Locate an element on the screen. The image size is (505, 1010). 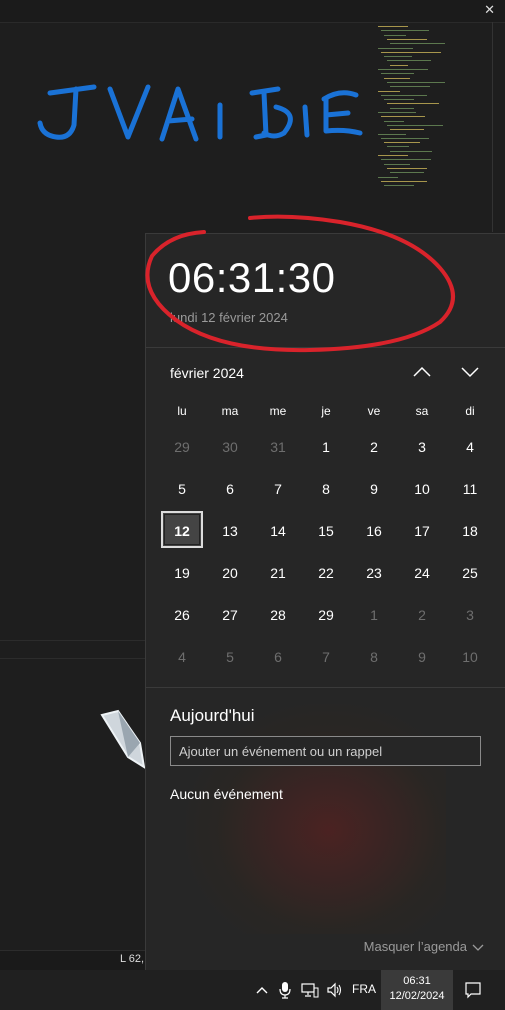
calendar-day: 27 is located at coordinates (230, 615).